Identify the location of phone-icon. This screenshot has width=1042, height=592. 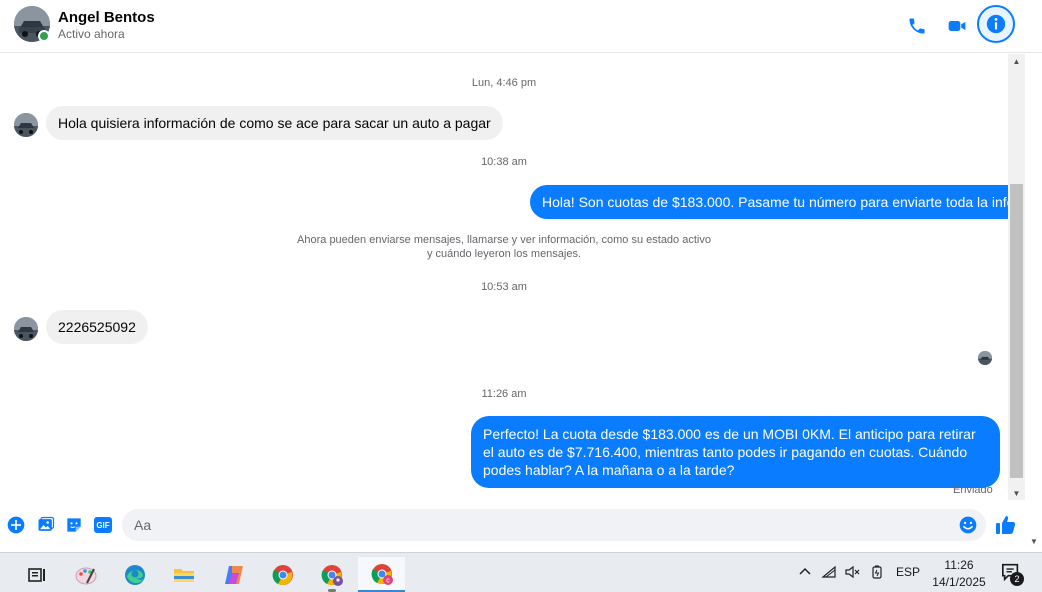
(917, 26).